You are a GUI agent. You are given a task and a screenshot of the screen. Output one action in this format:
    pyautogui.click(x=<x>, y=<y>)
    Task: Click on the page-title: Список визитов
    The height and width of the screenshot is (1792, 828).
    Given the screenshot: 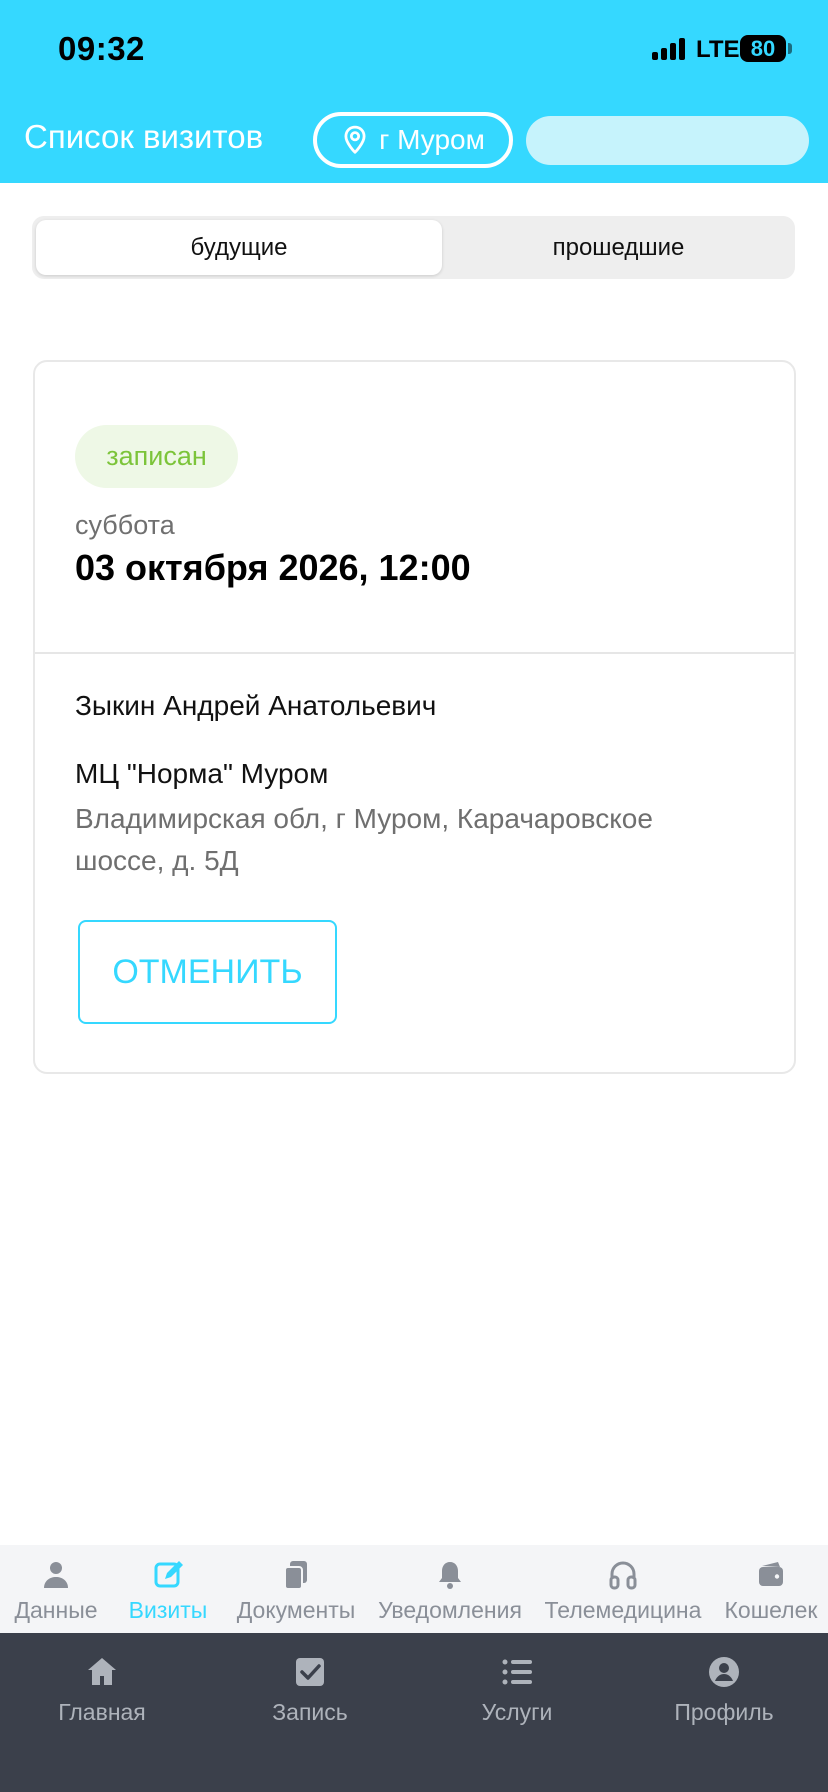 What is the action you would take?
    pyautogui.click(x=144, y=136)
    